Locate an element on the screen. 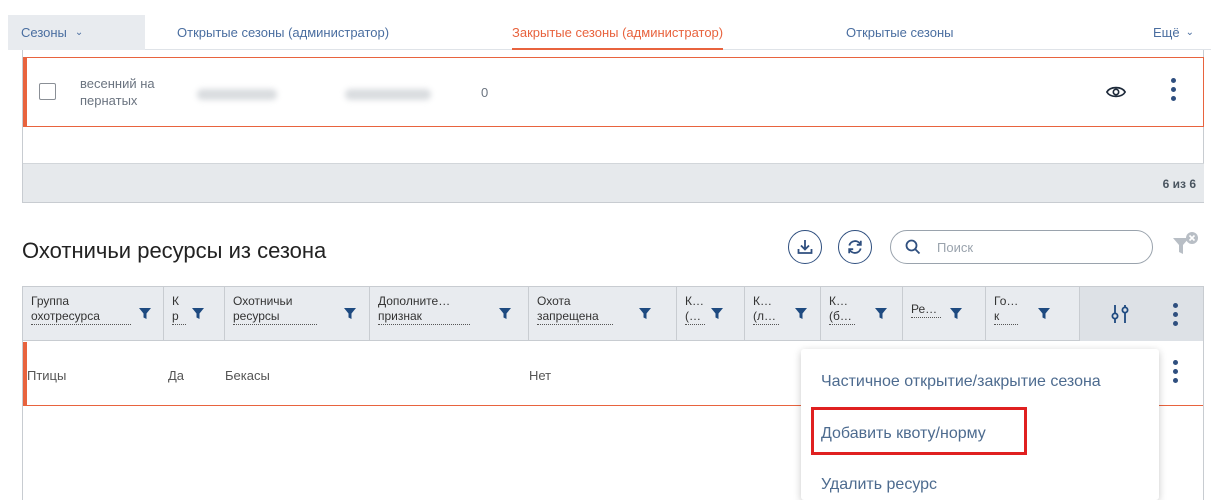 Image resolution: width=1211 pixels, height=500 pixels. tab-open-seasons: Открытые сезоны is located at coordinates (899, 32).